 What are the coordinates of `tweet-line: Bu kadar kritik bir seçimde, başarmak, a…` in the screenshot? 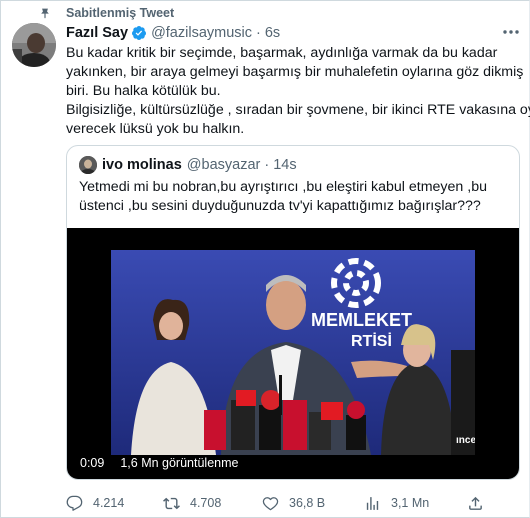 It's located at (282, 53).